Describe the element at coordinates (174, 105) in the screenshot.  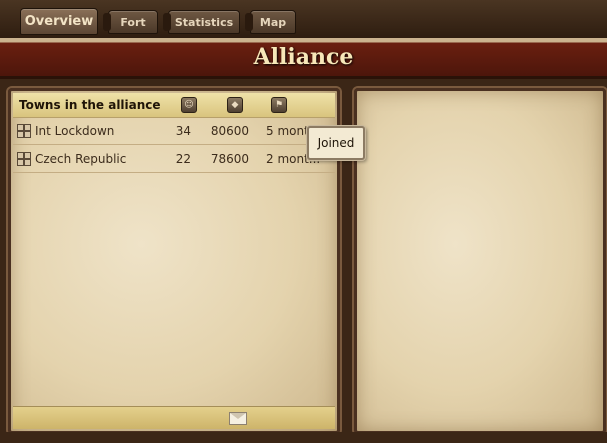
I see `towns-list-header: Towns in the alliance ☺ ◆ ⚑` at that location.